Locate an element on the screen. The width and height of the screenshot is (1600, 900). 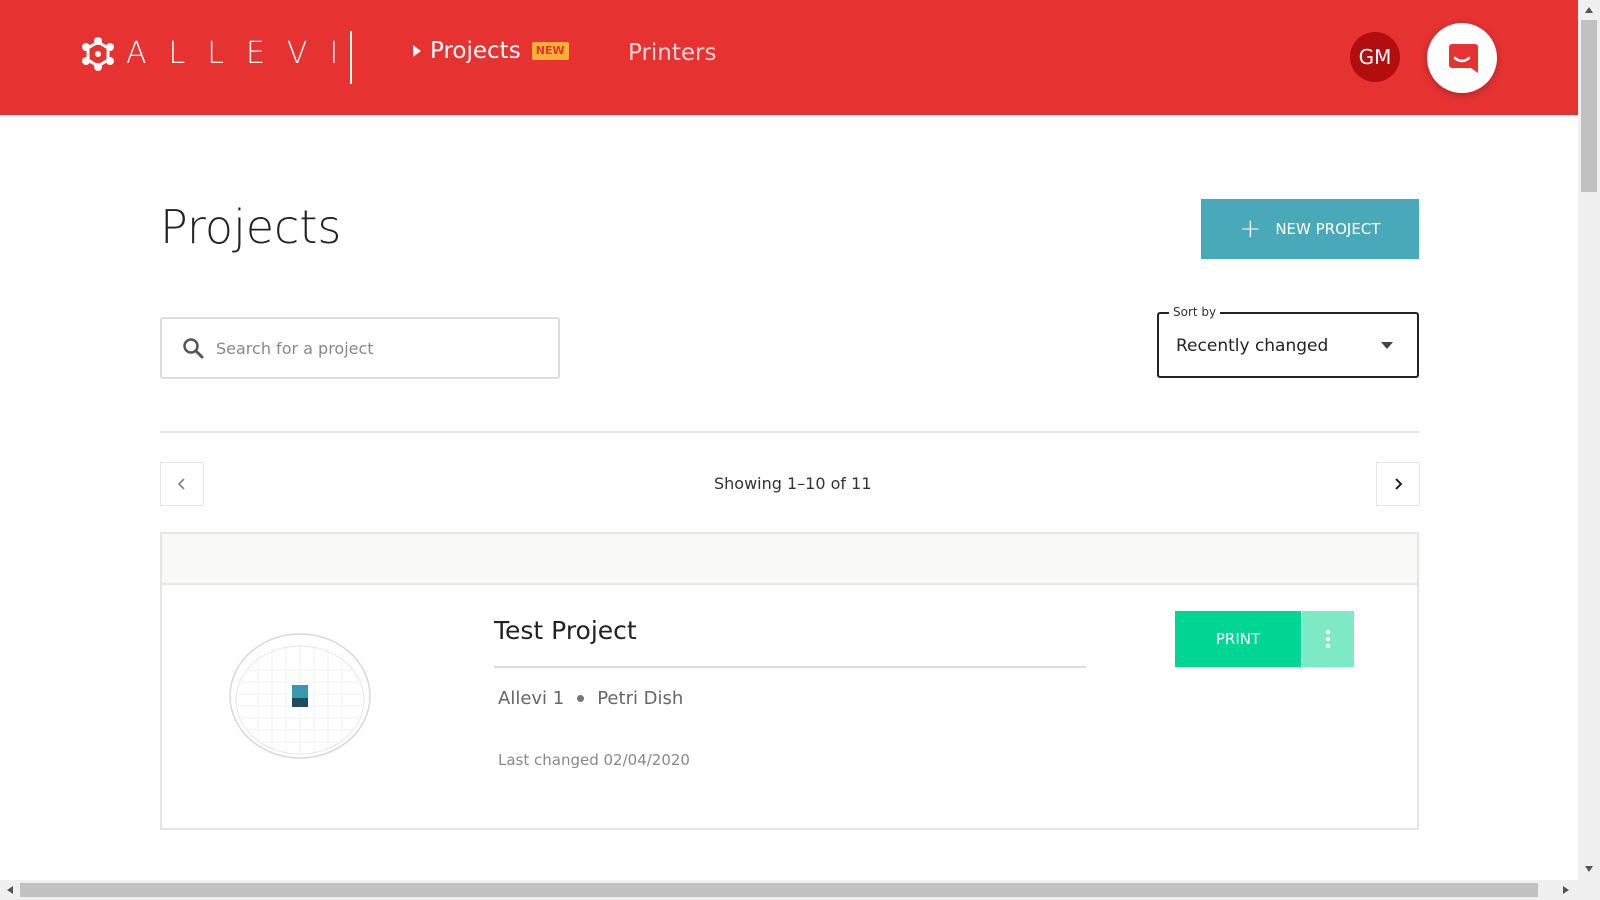
new-project-label: NEW PROJECT is located at coordinates (1328, 229).